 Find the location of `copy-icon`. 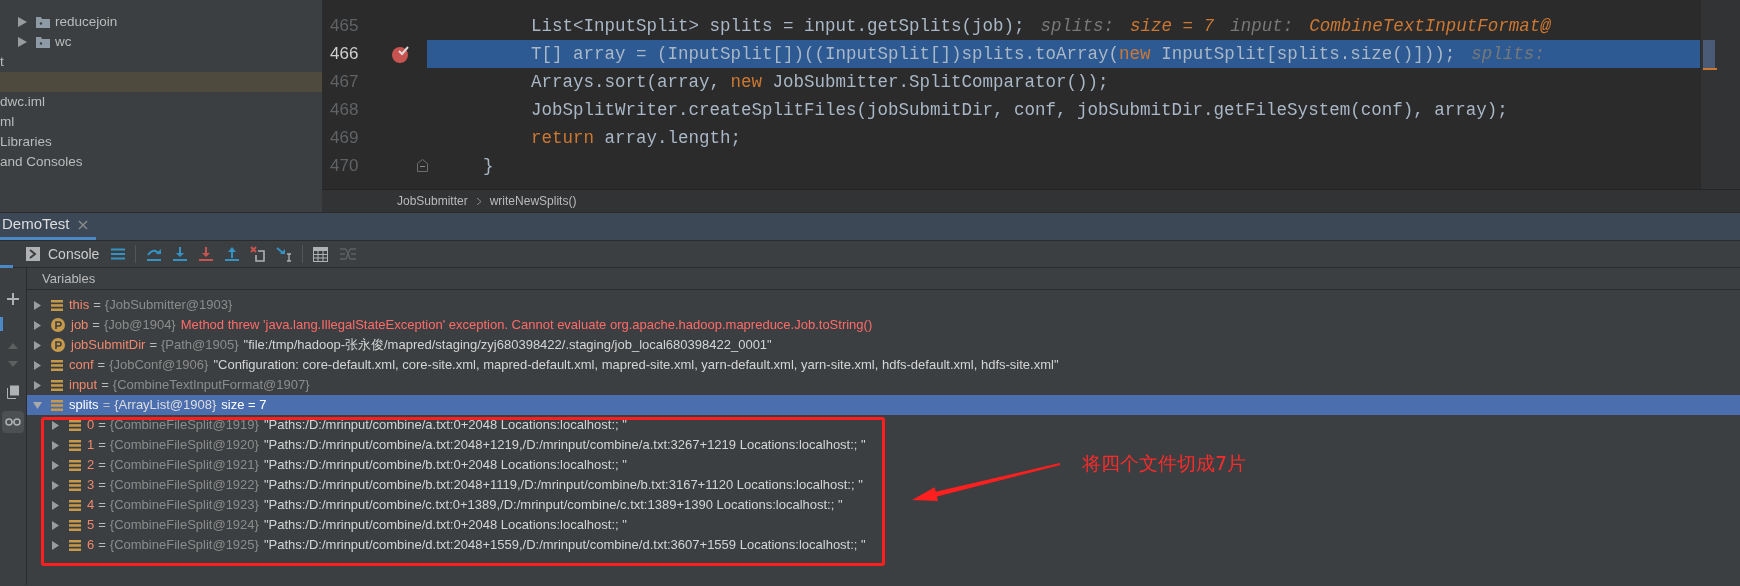

copy-icon is located at coordinates (13, 392).